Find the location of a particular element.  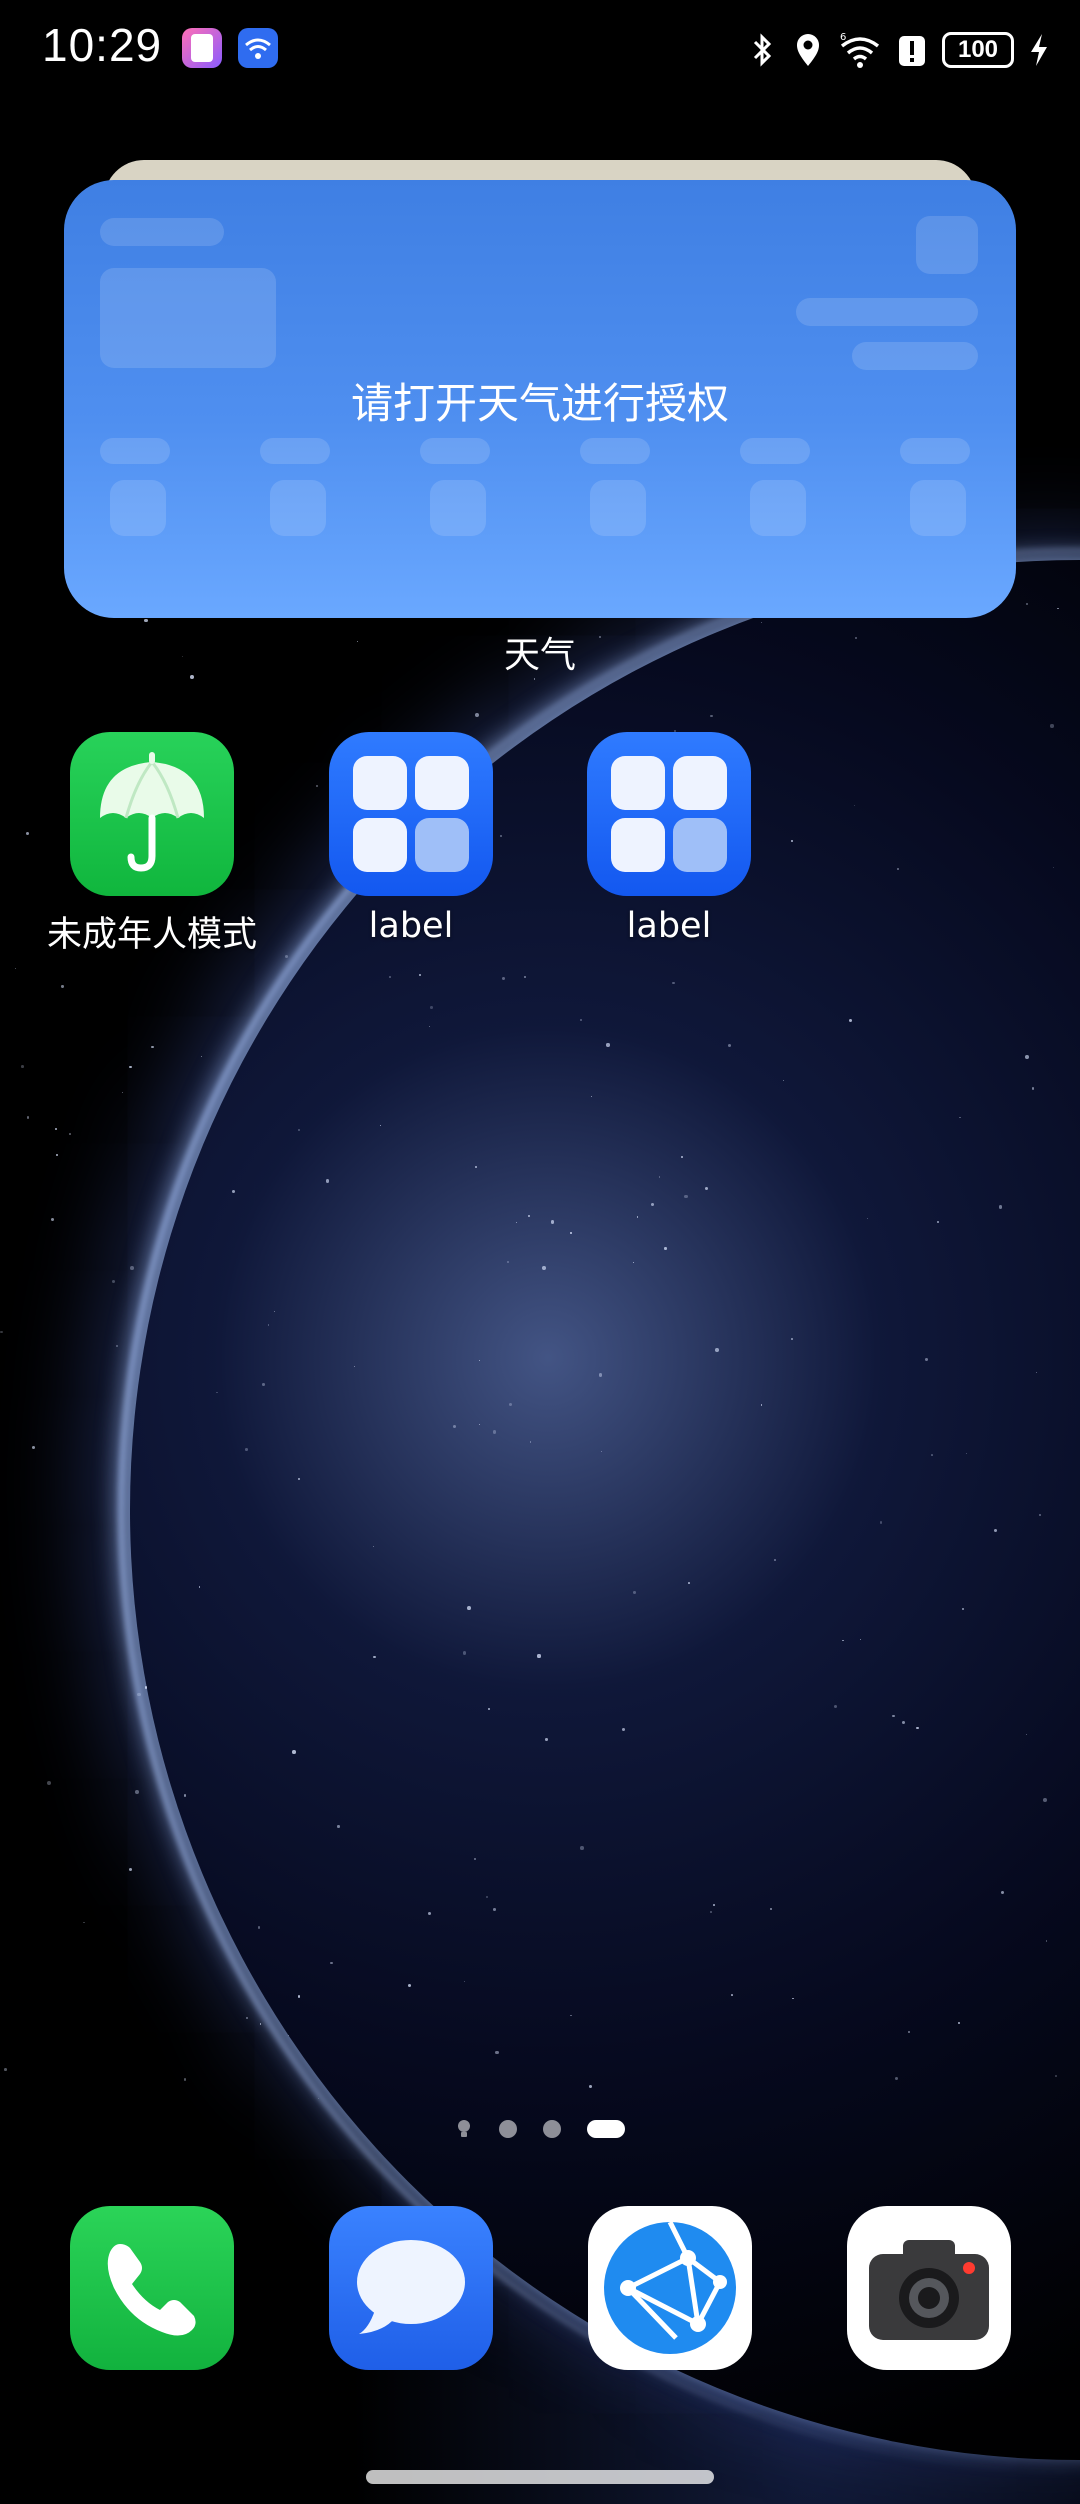

lightbulb-page-icon is located at coordinates (464, 2129).